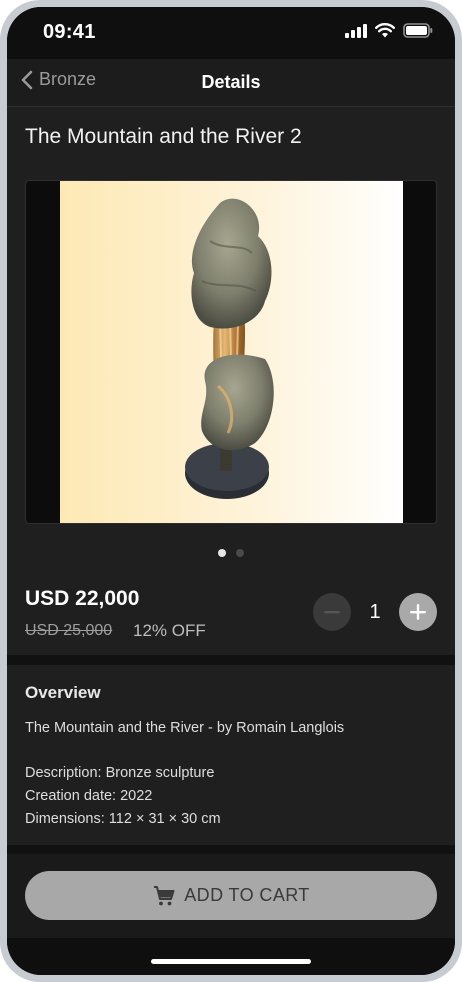 This screenshot has width=462, height=982. What do you see at coordinates (356, 30) in the screenshot?
I see `signal-icon` at bounding box center [356, 30].